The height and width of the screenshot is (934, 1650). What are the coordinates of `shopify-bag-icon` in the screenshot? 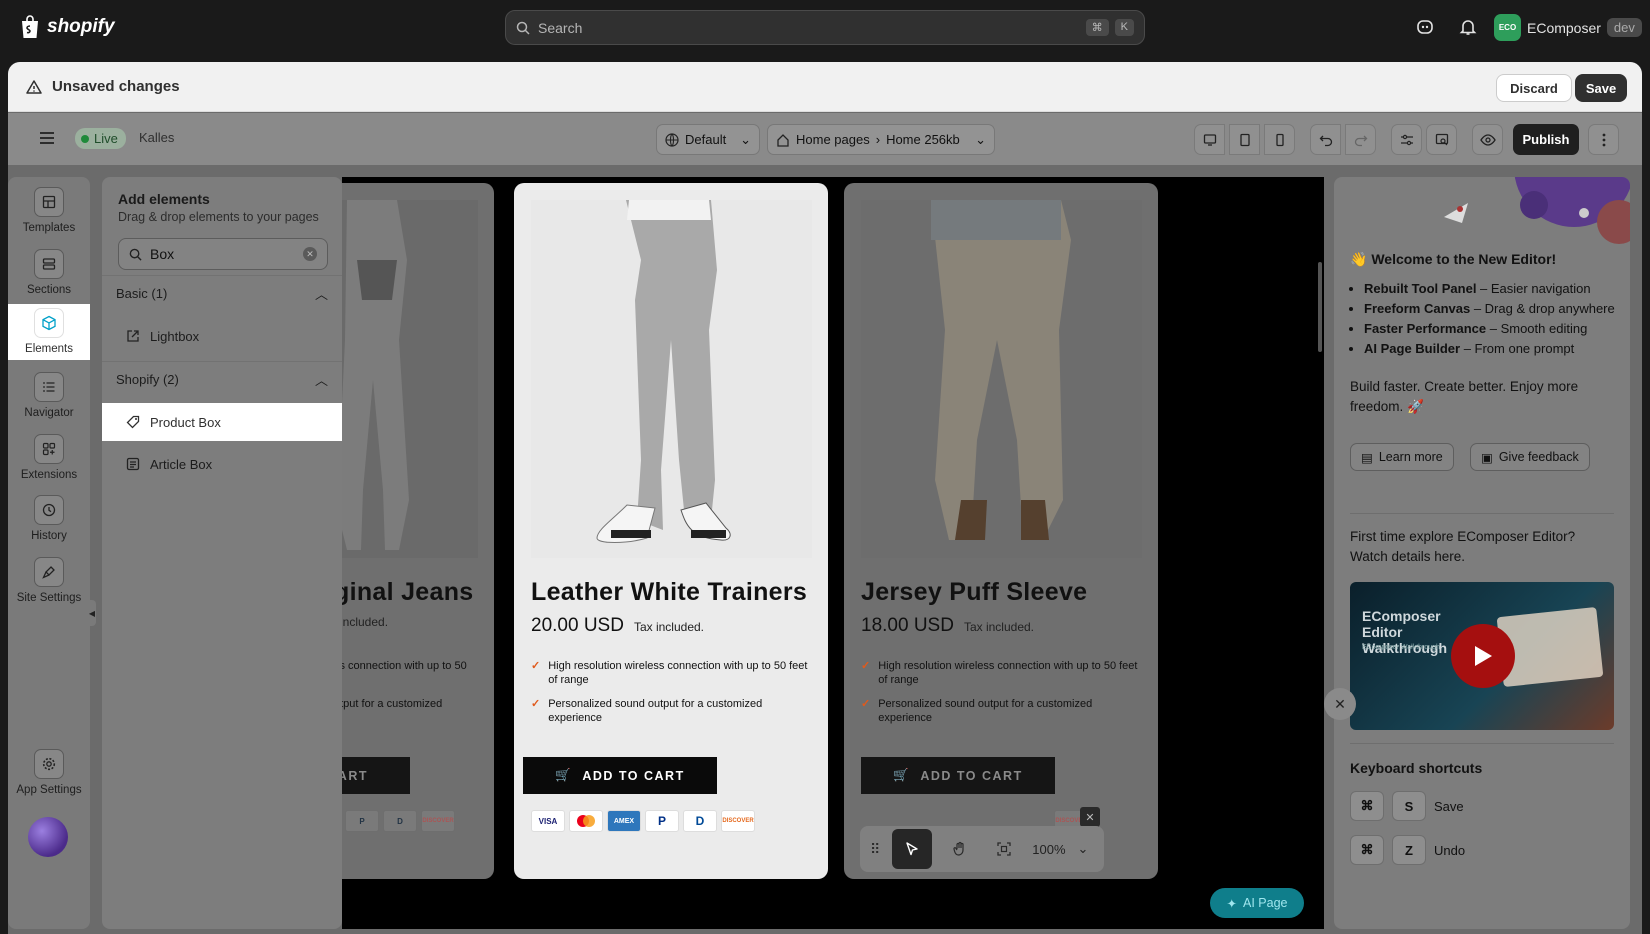 It's located at (30, 26).